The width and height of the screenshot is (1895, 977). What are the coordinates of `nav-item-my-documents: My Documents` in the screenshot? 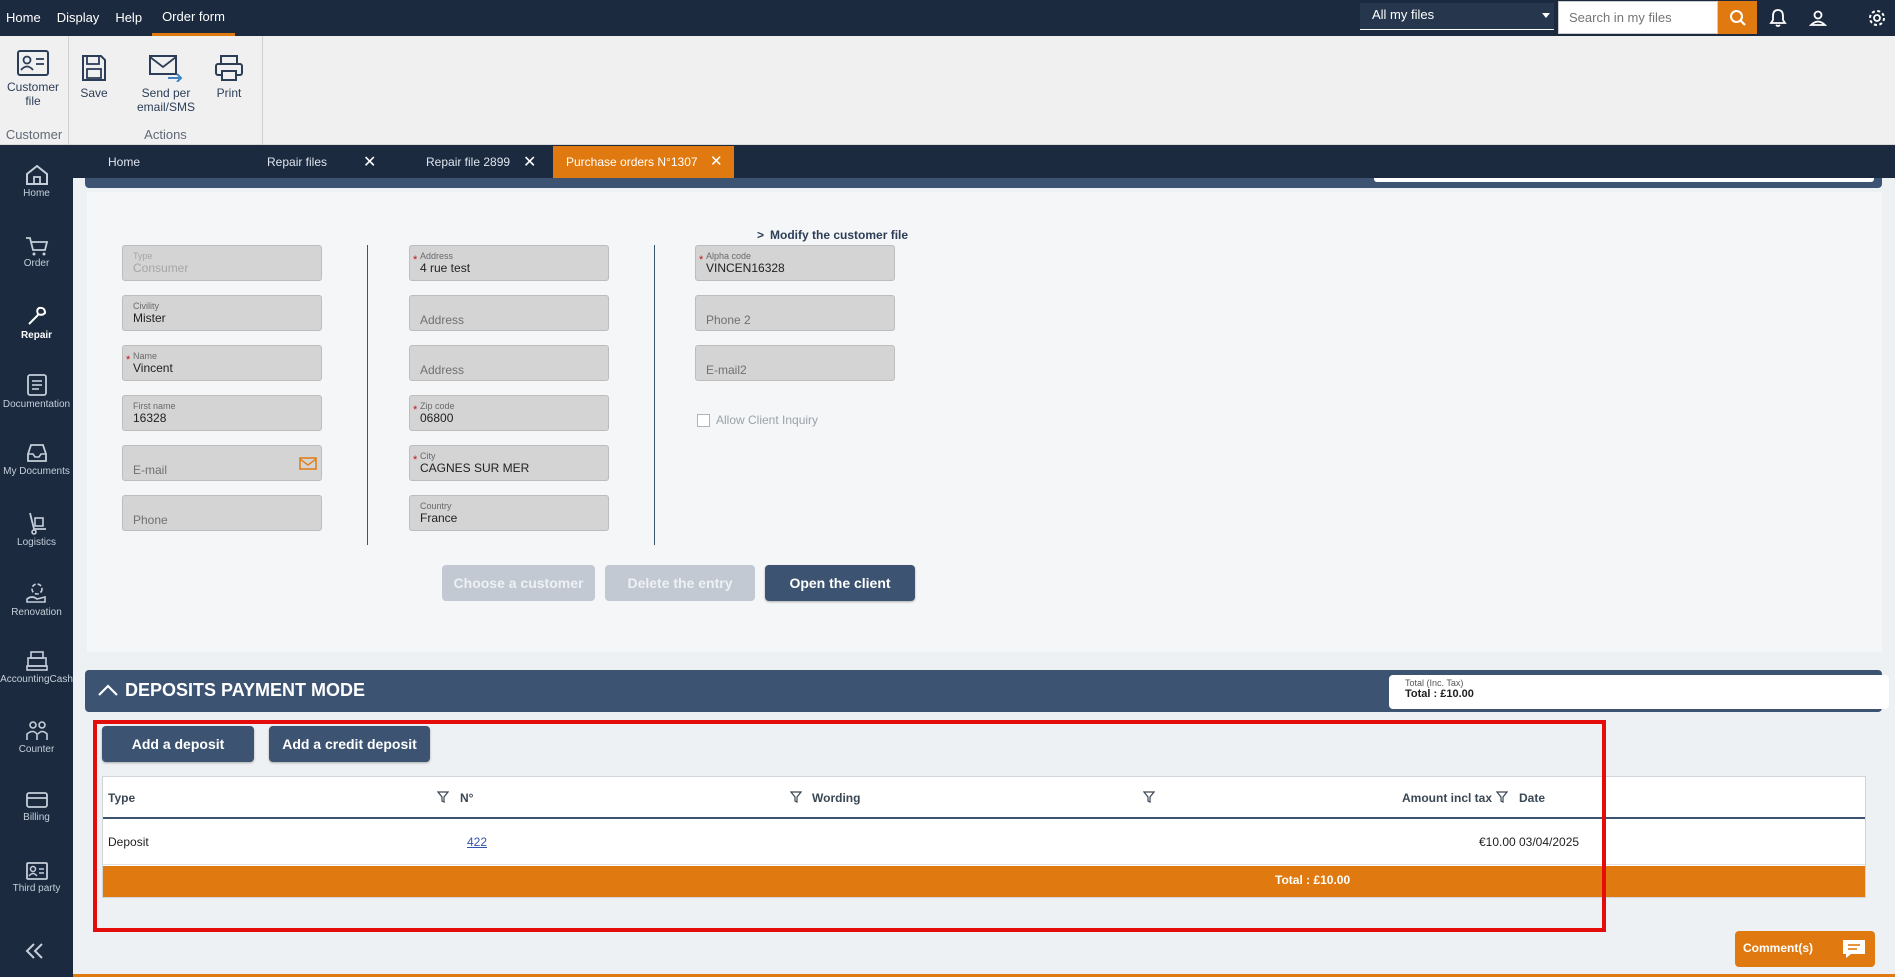 It's located at (36, 459).